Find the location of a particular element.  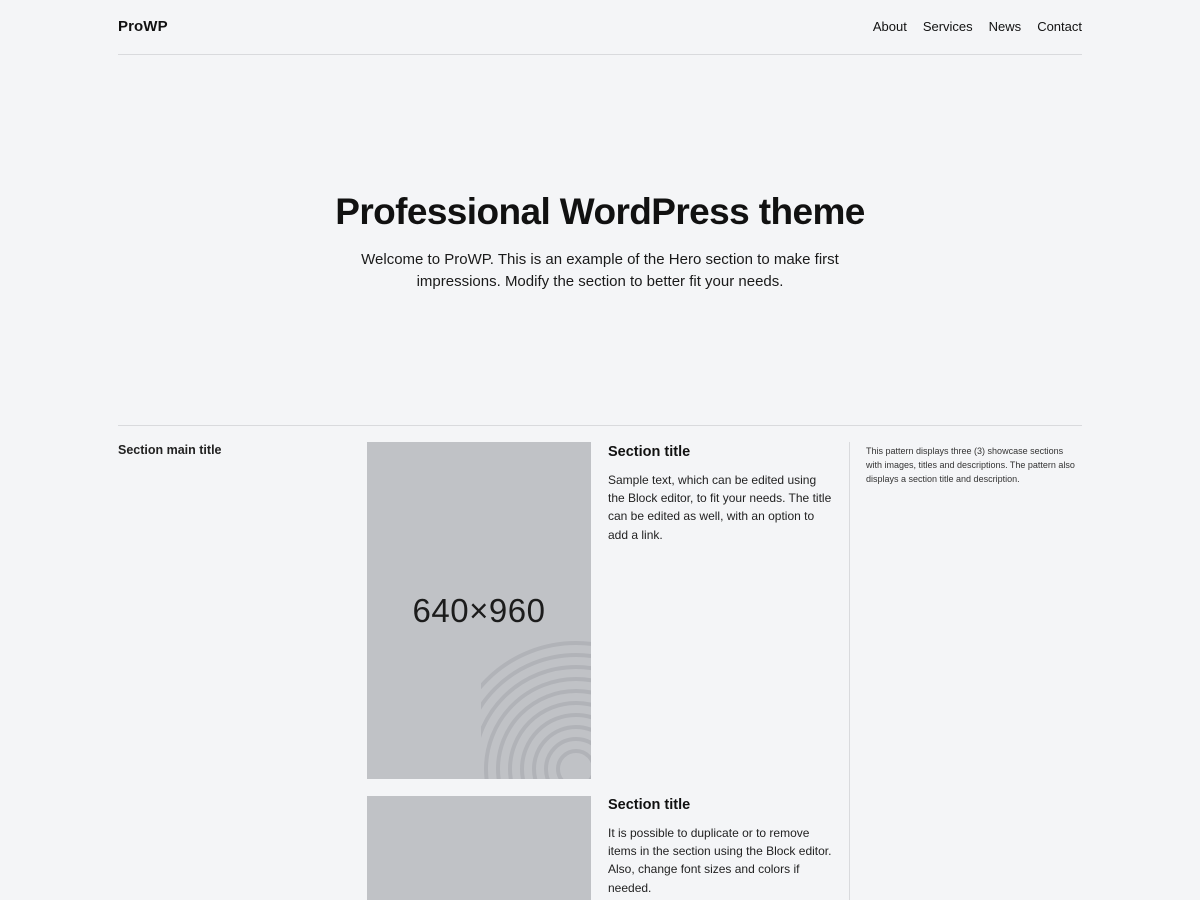

section-divider is located at coordinates (600, 425).